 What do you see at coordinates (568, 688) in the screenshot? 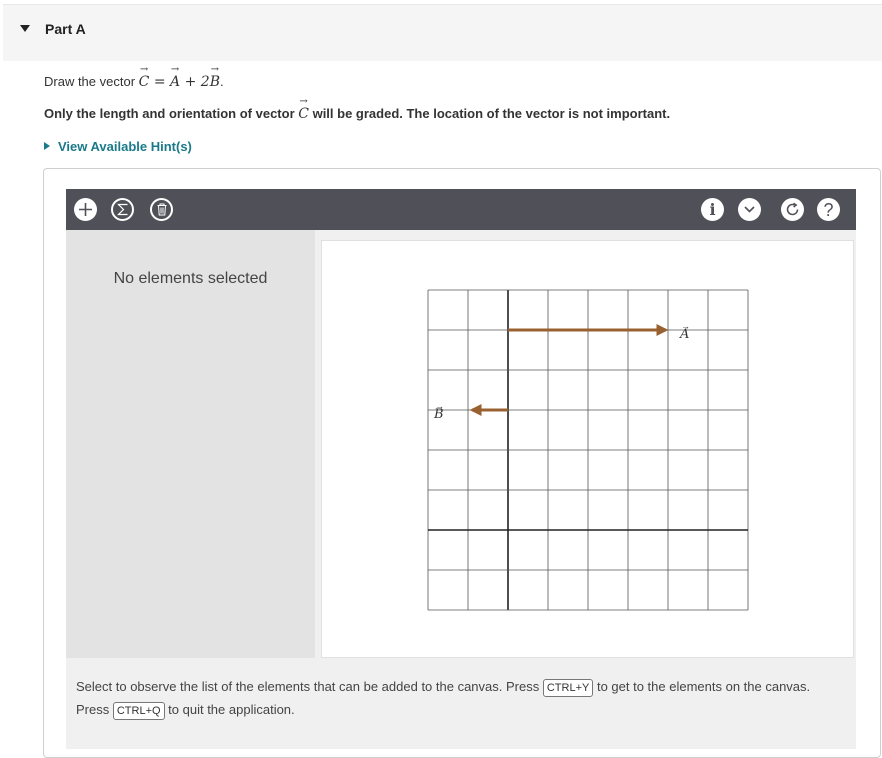
I see `shortcut-ctrl-y: CTRL+Y` at bounding box center [568, 688].